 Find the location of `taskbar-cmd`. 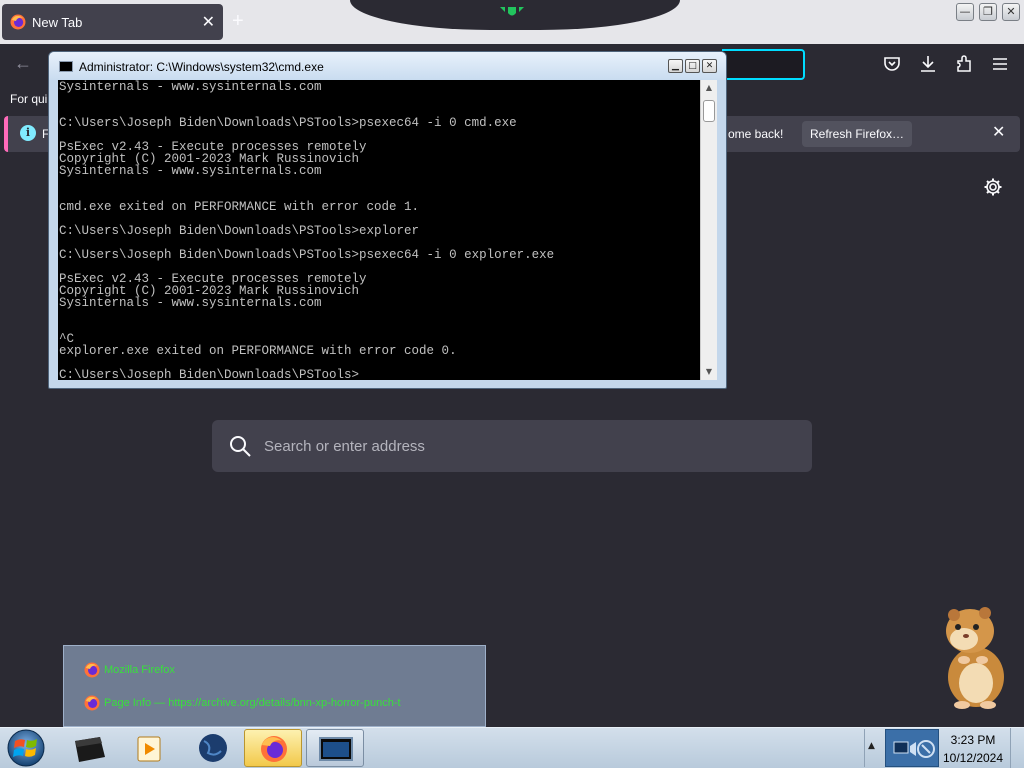

taskbar-cmd is located at coordinates (335, 748).